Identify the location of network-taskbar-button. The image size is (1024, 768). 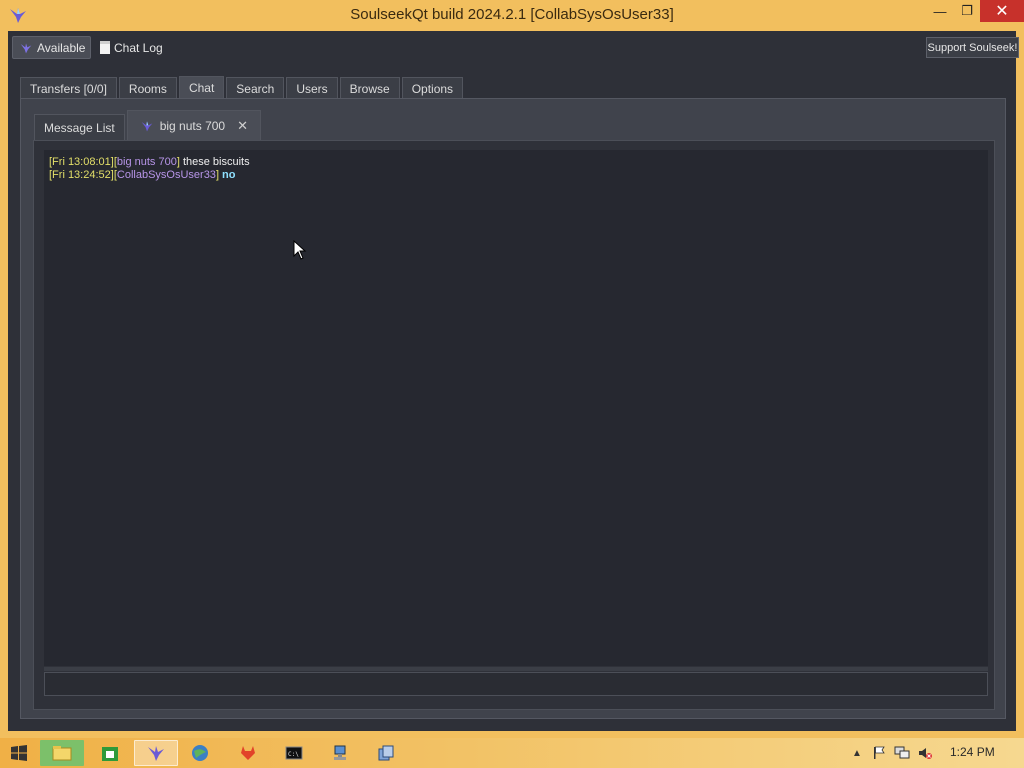
(340, 753).